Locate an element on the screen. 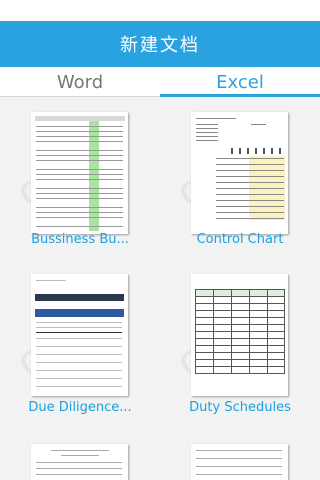  template-label: Control Chart is located at coordinates (240, 239).